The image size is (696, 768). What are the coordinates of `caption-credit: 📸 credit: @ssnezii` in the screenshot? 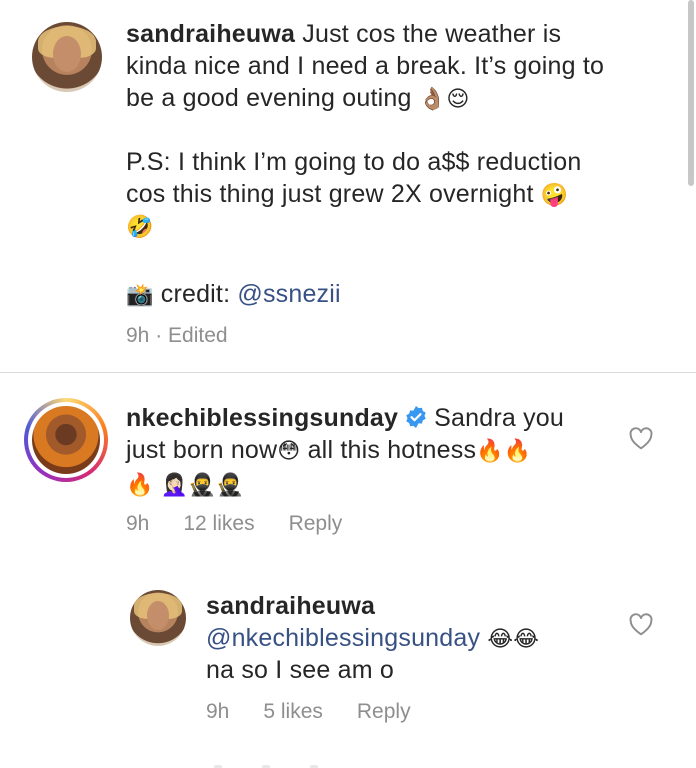 It's located at (233, 295).